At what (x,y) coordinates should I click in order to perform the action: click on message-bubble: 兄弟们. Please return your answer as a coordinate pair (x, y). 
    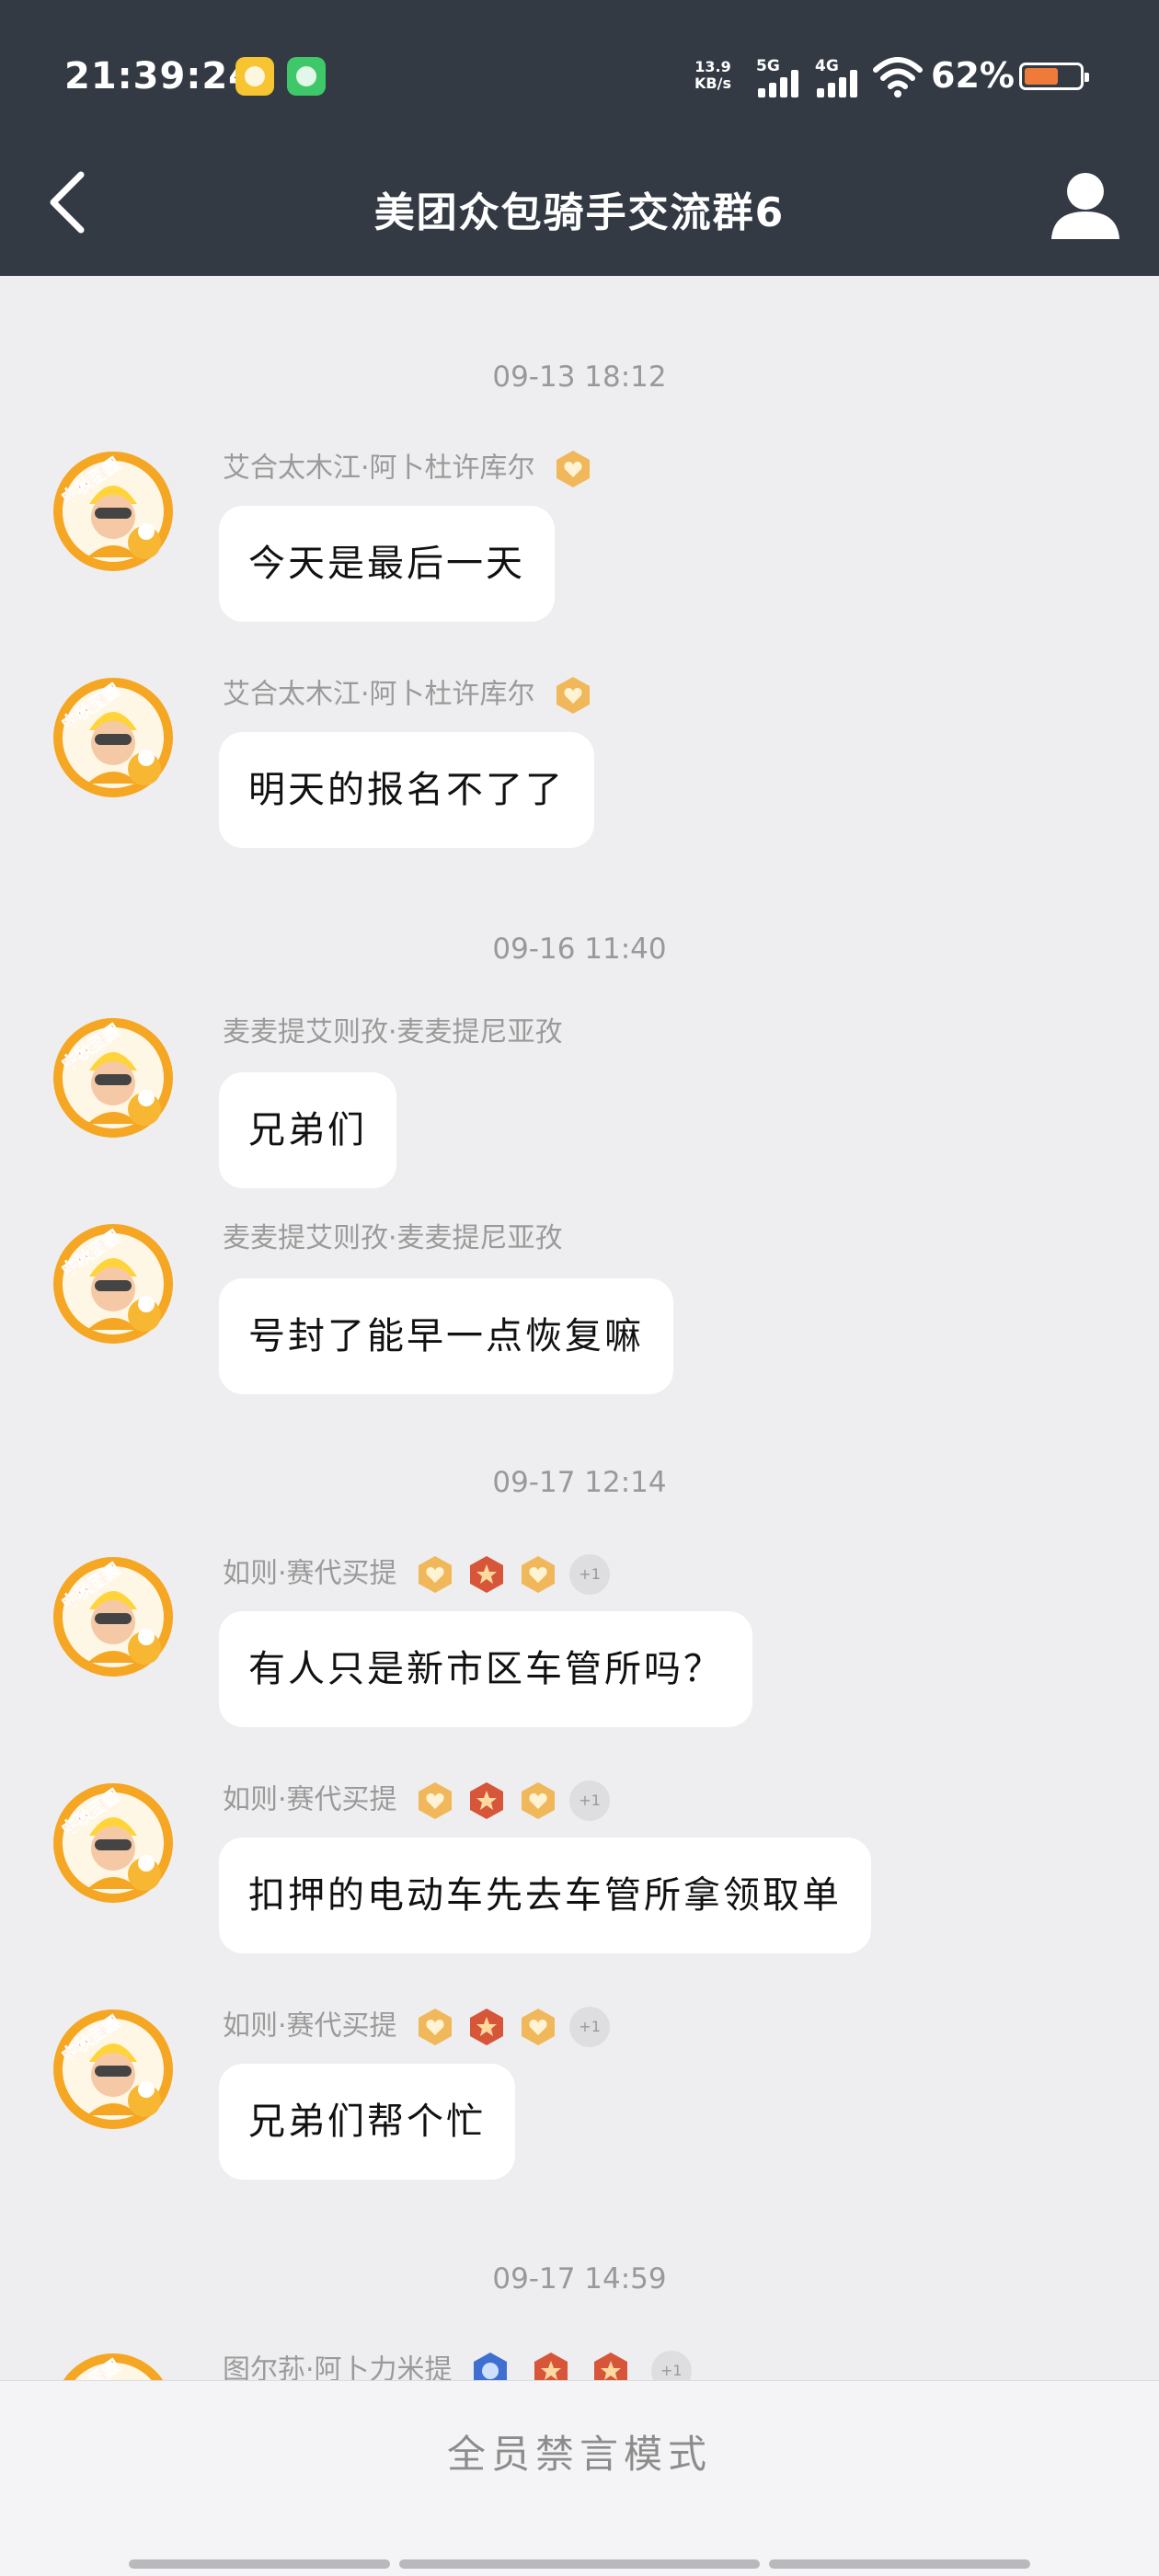
    Looking at the image, I should click on (307, 1130).